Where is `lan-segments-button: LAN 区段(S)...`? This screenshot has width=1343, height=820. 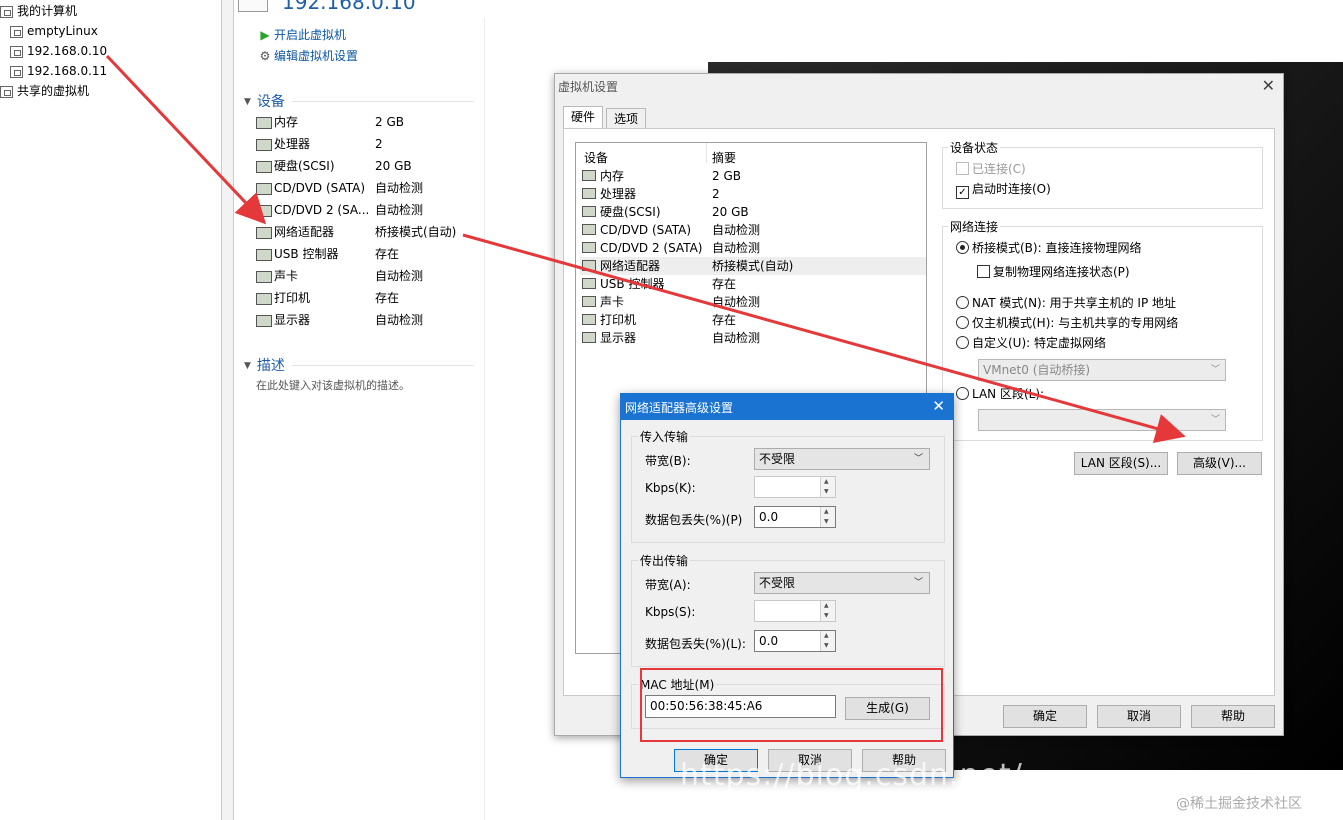
lan-segments-button: LAN 区段(S)... is located at coordinates (1121, 463).